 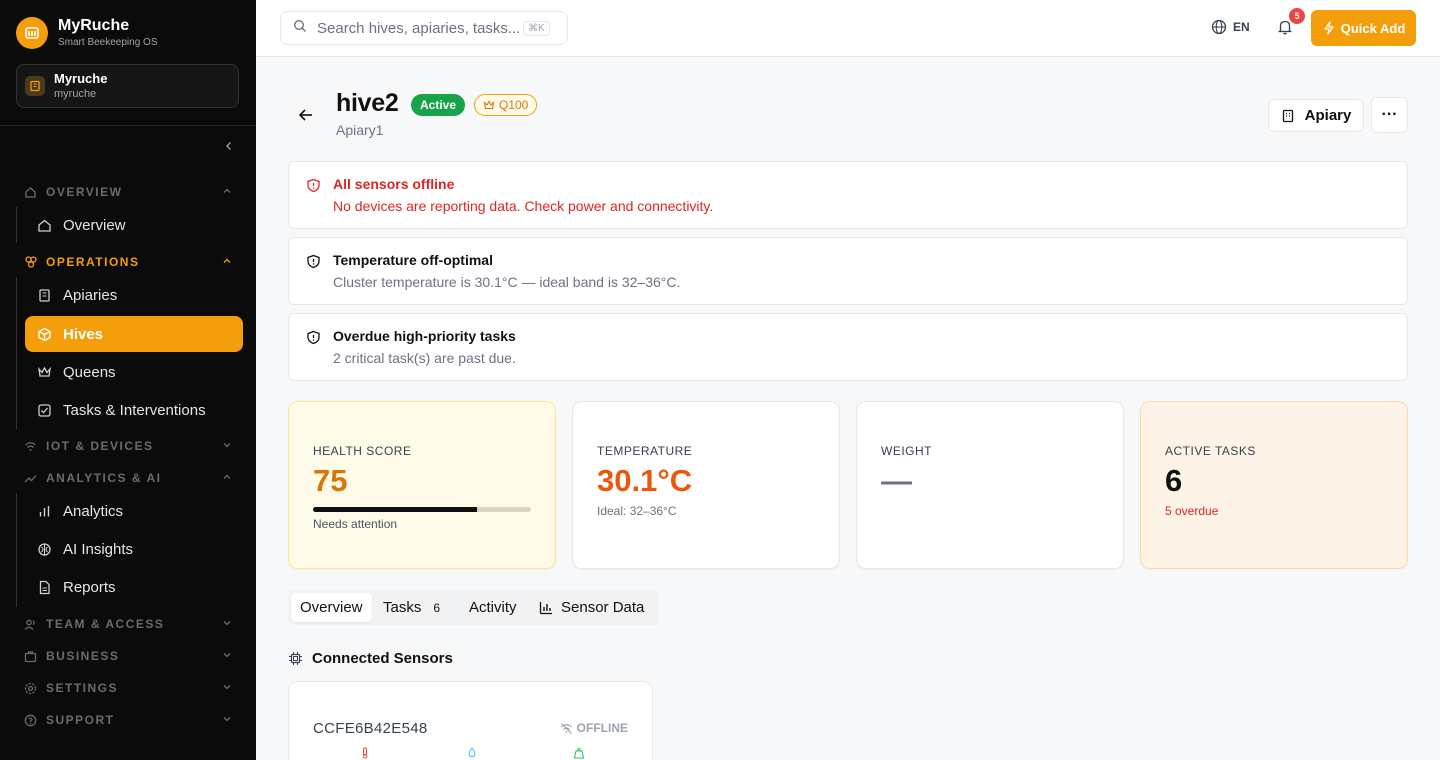 I want to click on language-label: EN, so click(x=1241, y=27).